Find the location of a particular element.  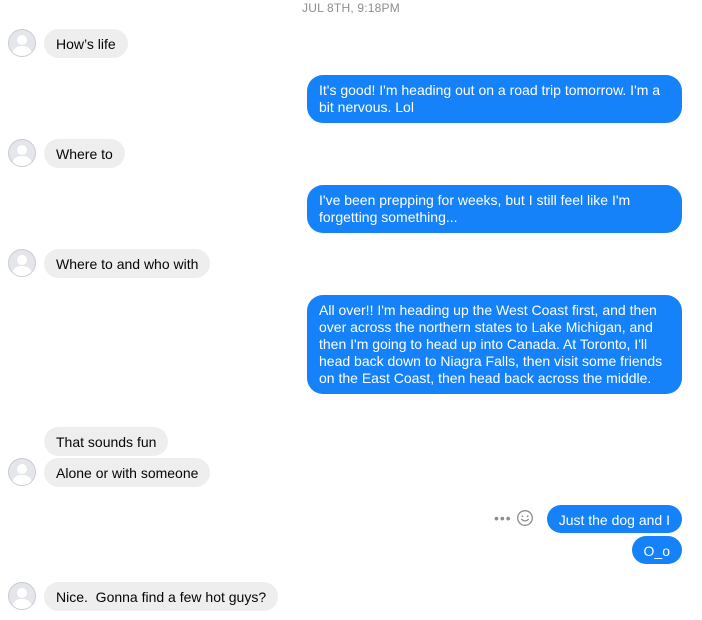

thread-timestamp: JUL 8TH, 9:18PM is located at coordinates (351, 8).